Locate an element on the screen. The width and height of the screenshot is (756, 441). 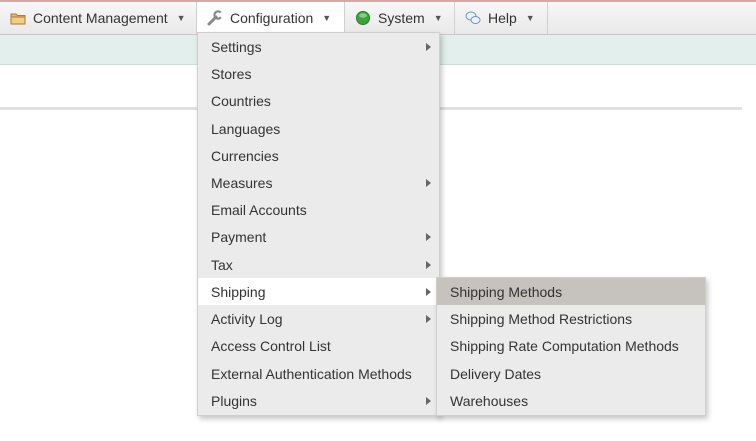
submenu-item-shipping-rate-computation-methods: Shipping Rate Computation Methods is located at coordinates (571, 345).